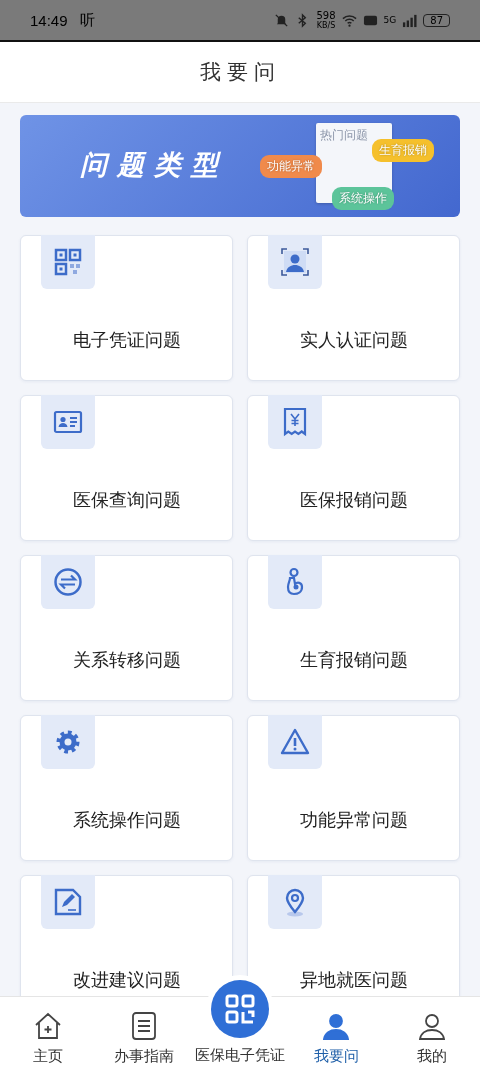 The image size is (480, 1073). I want to click on status-time: 14:49, so click(49, 20).